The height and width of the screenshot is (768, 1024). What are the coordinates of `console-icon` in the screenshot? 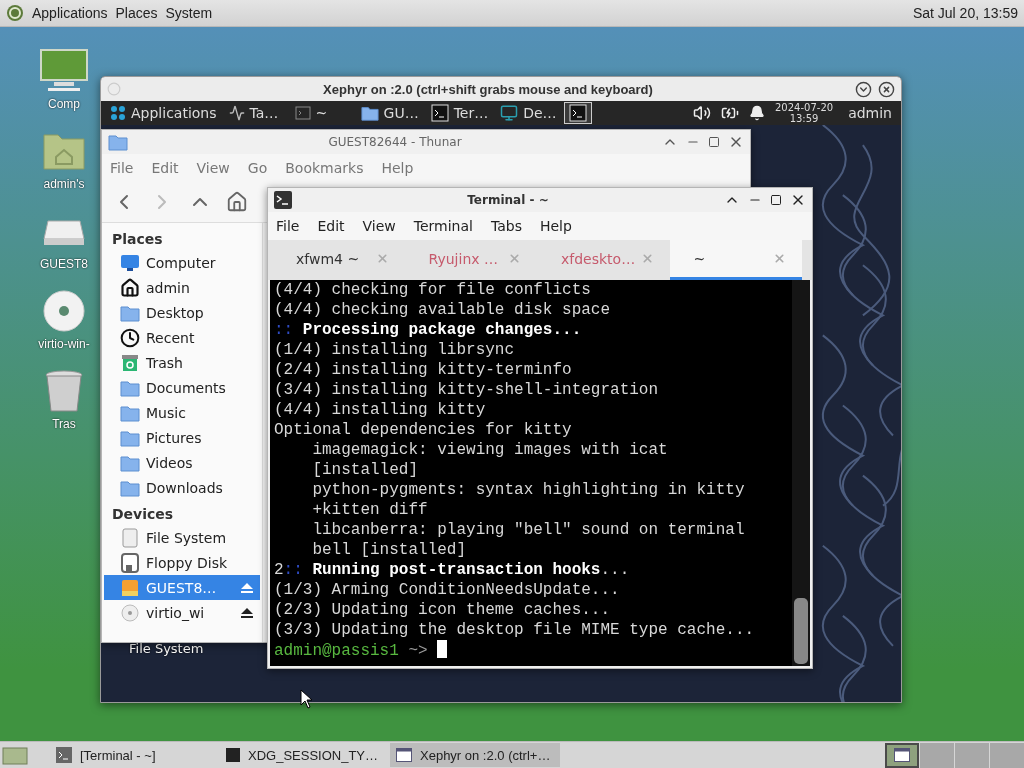 It's located at (233, 755).